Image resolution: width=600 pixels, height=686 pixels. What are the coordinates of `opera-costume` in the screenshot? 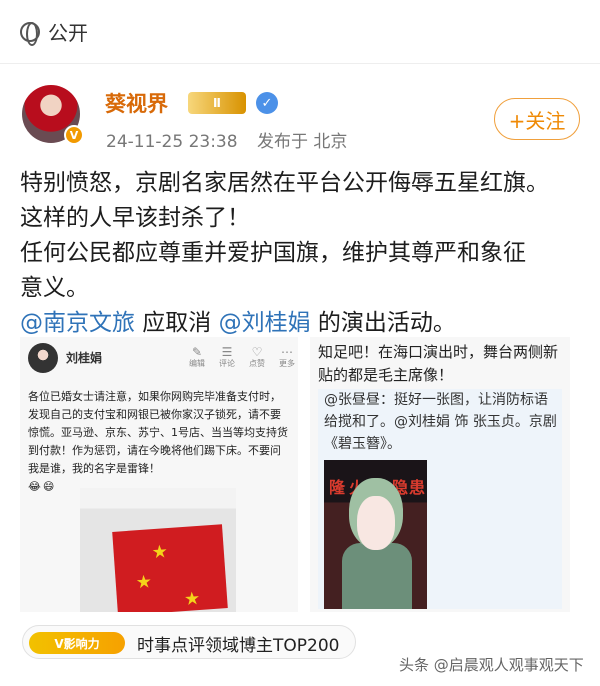 It's located at (377, 576).